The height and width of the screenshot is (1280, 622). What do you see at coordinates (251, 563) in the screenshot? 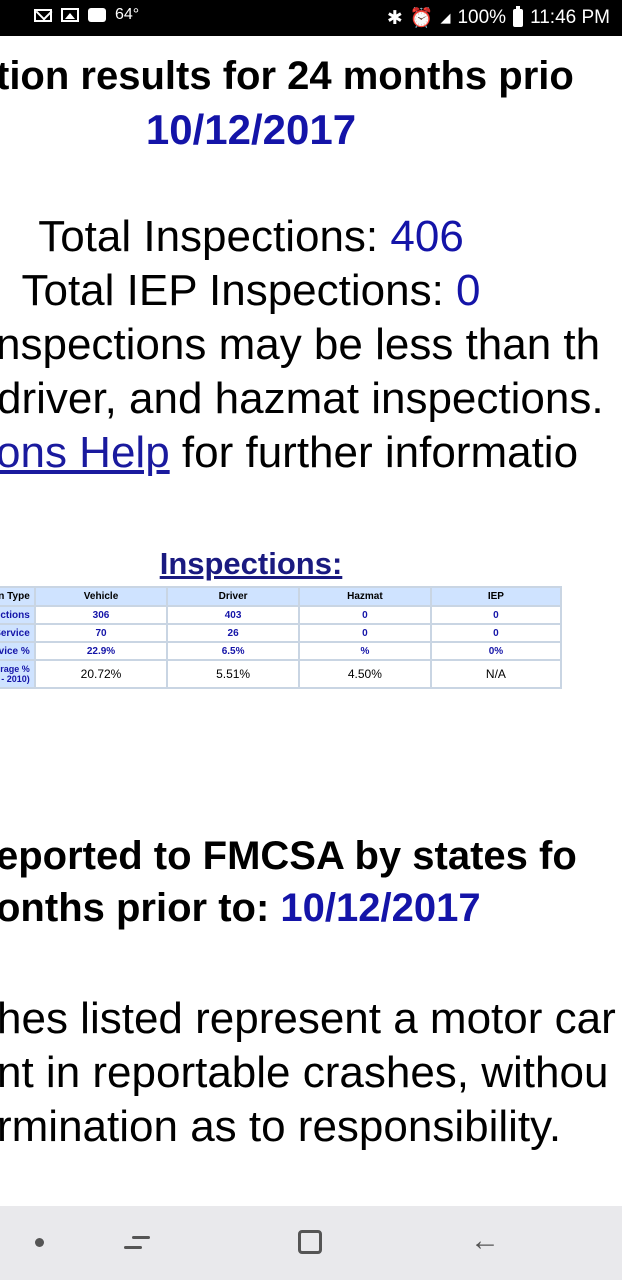
I see `inspections-table-title: Inspections:` at bounding box center [251, 563].